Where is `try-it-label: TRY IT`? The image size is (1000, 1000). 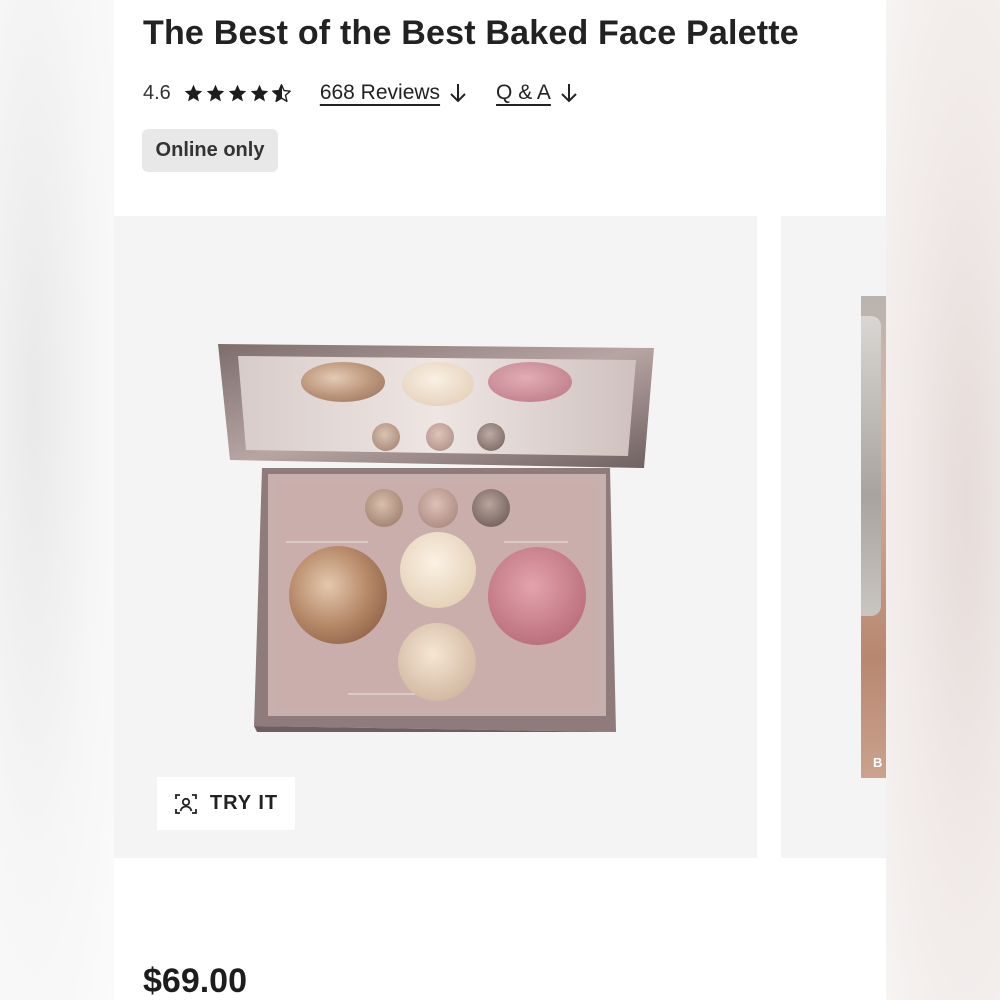 try-it-label: TRY IT is located at coordinates (244, 803).